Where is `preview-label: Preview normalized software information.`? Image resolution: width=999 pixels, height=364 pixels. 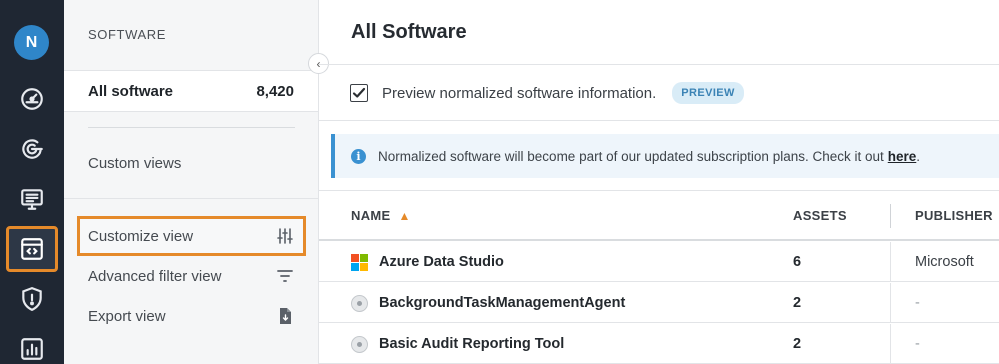 preview-label: Preview normalized software information. is located at coordinates (519, 93).